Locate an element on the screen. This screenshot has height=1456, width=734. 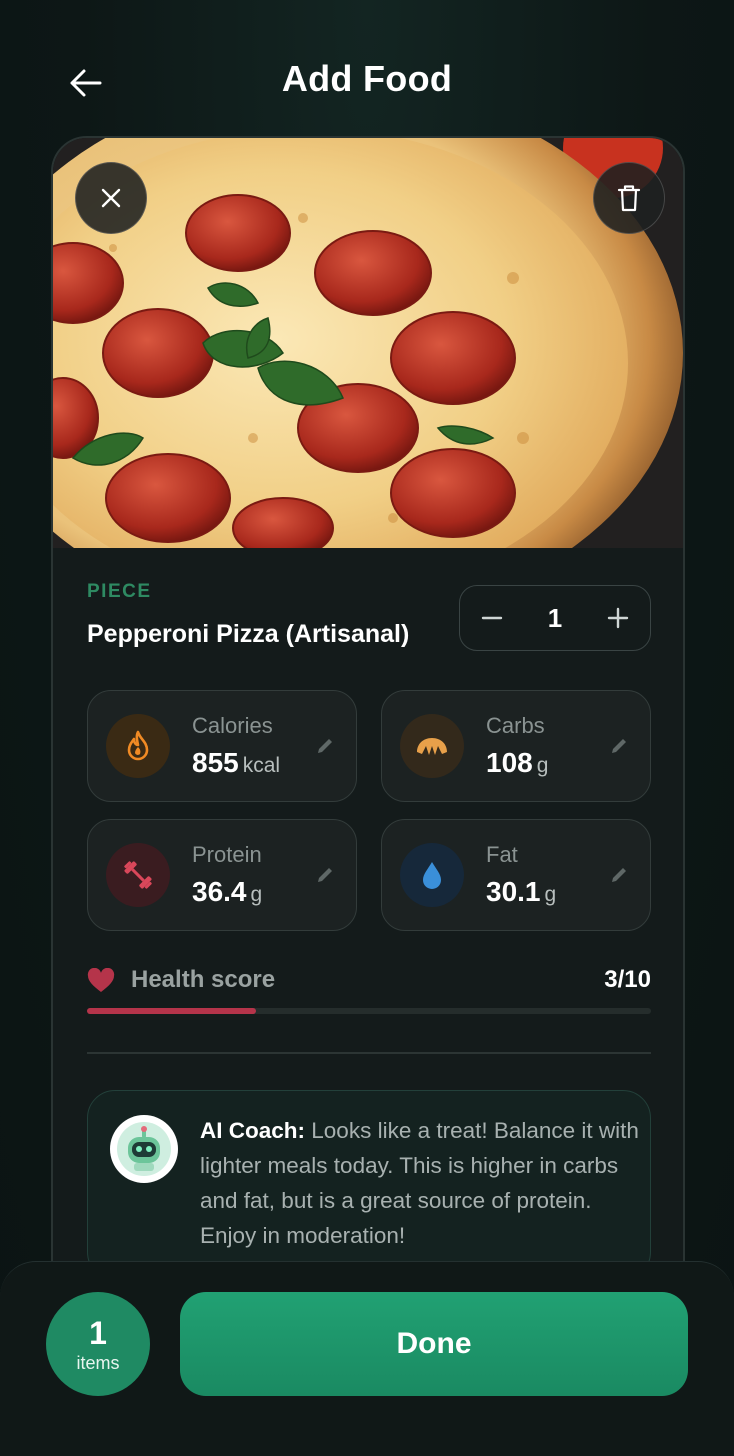
edit-protein-icon is located at coordinates (325, 875).